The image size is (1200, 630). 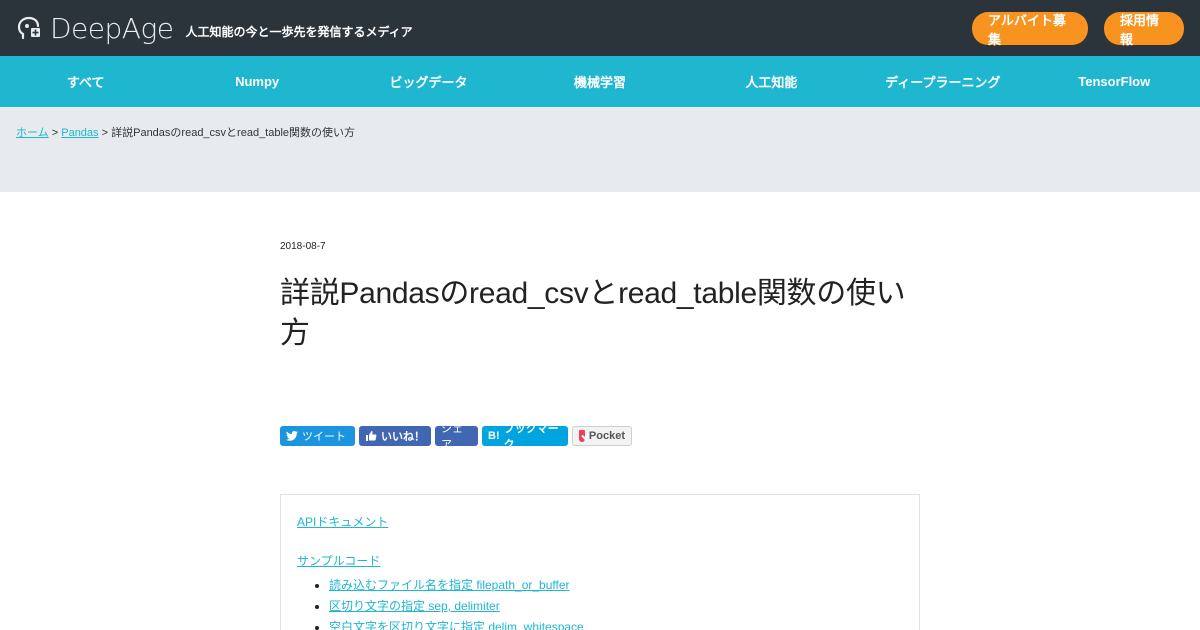 What do you see at coordinates (452, 437) in the screenshot?
I see `share-label: シェア` at bounding box center [452, 437].